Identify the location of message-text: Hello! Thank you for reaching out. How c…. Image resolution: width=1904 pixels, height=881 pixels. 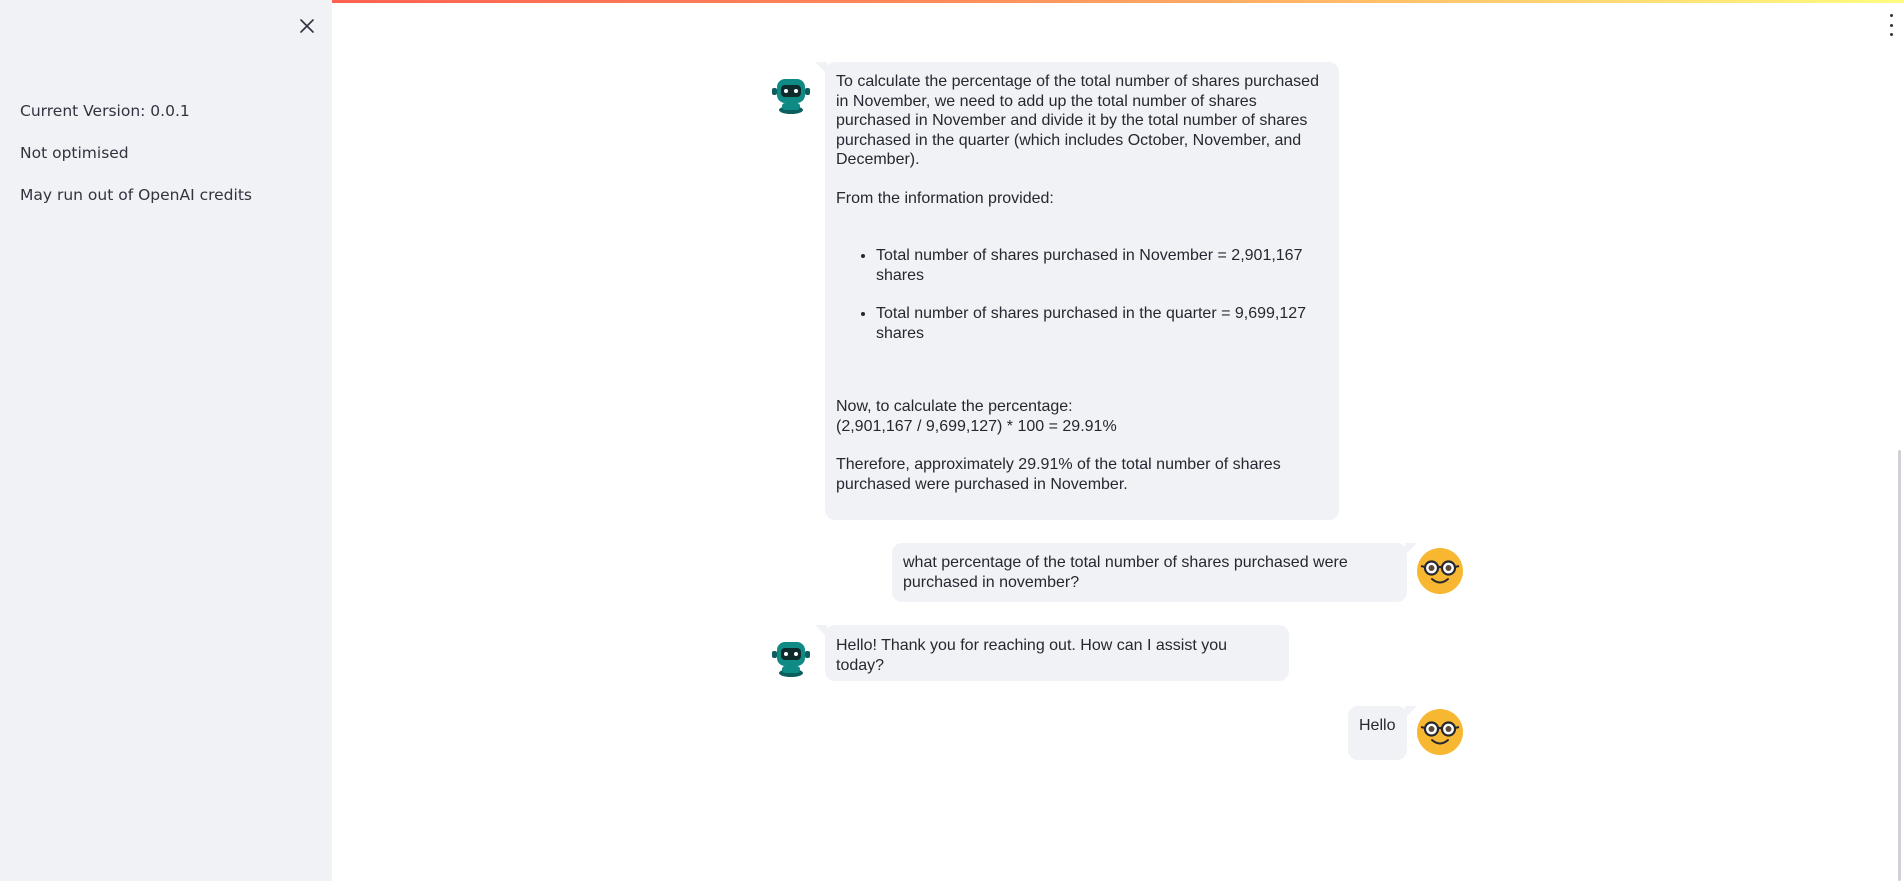
(1032, 655).